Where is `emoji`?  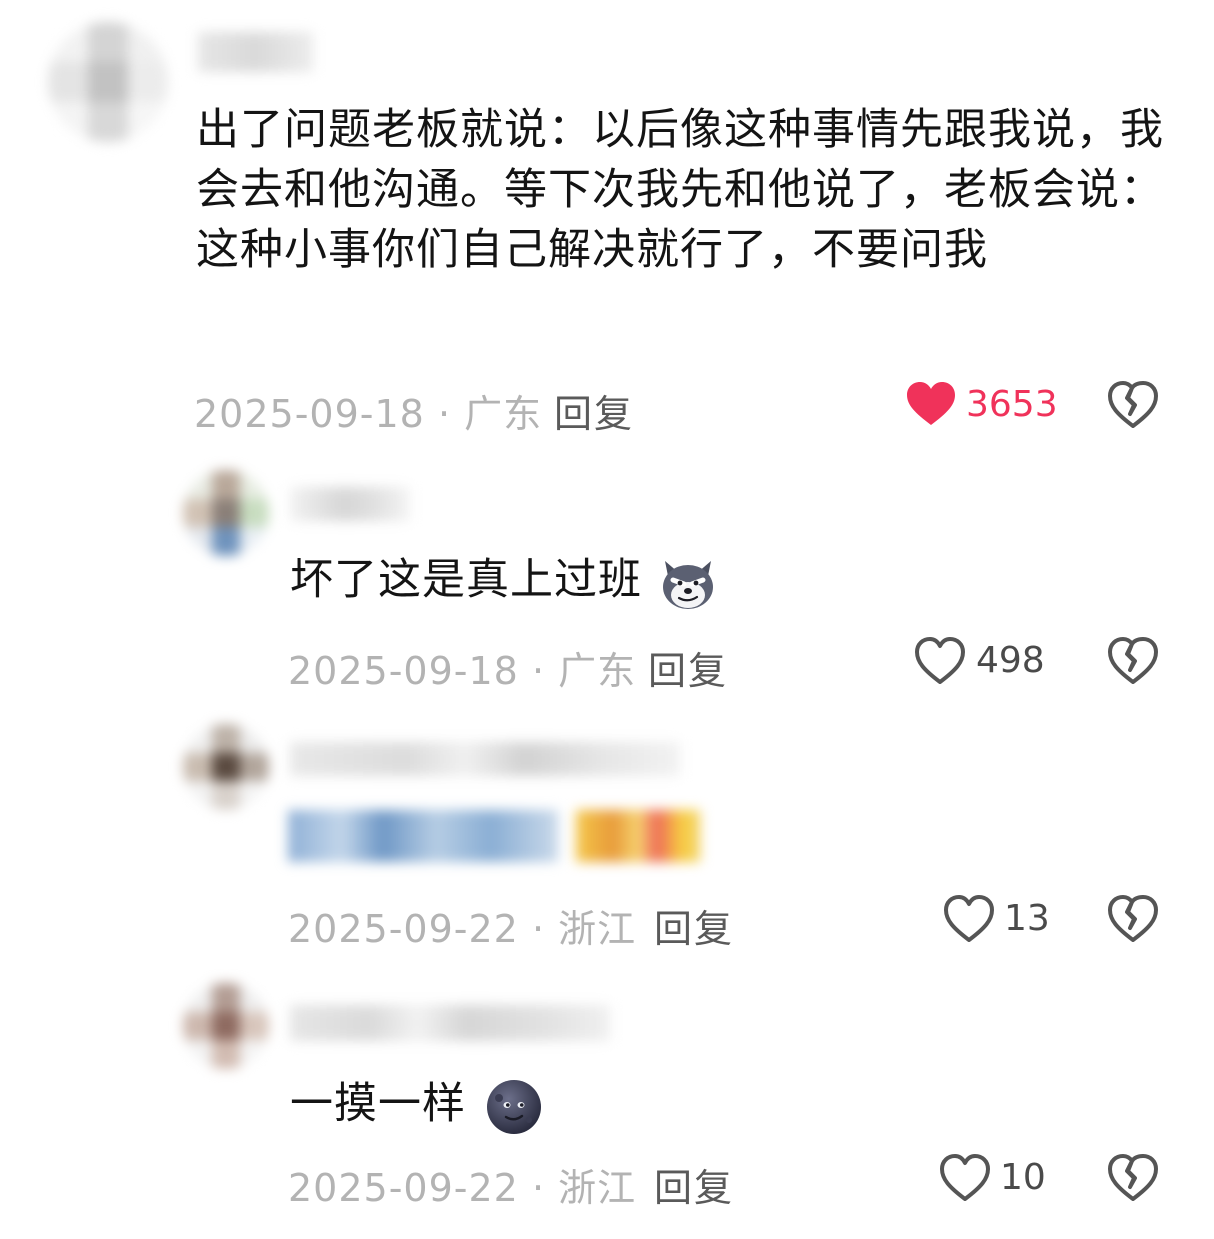 emoji is located at coordinates (638, 836).